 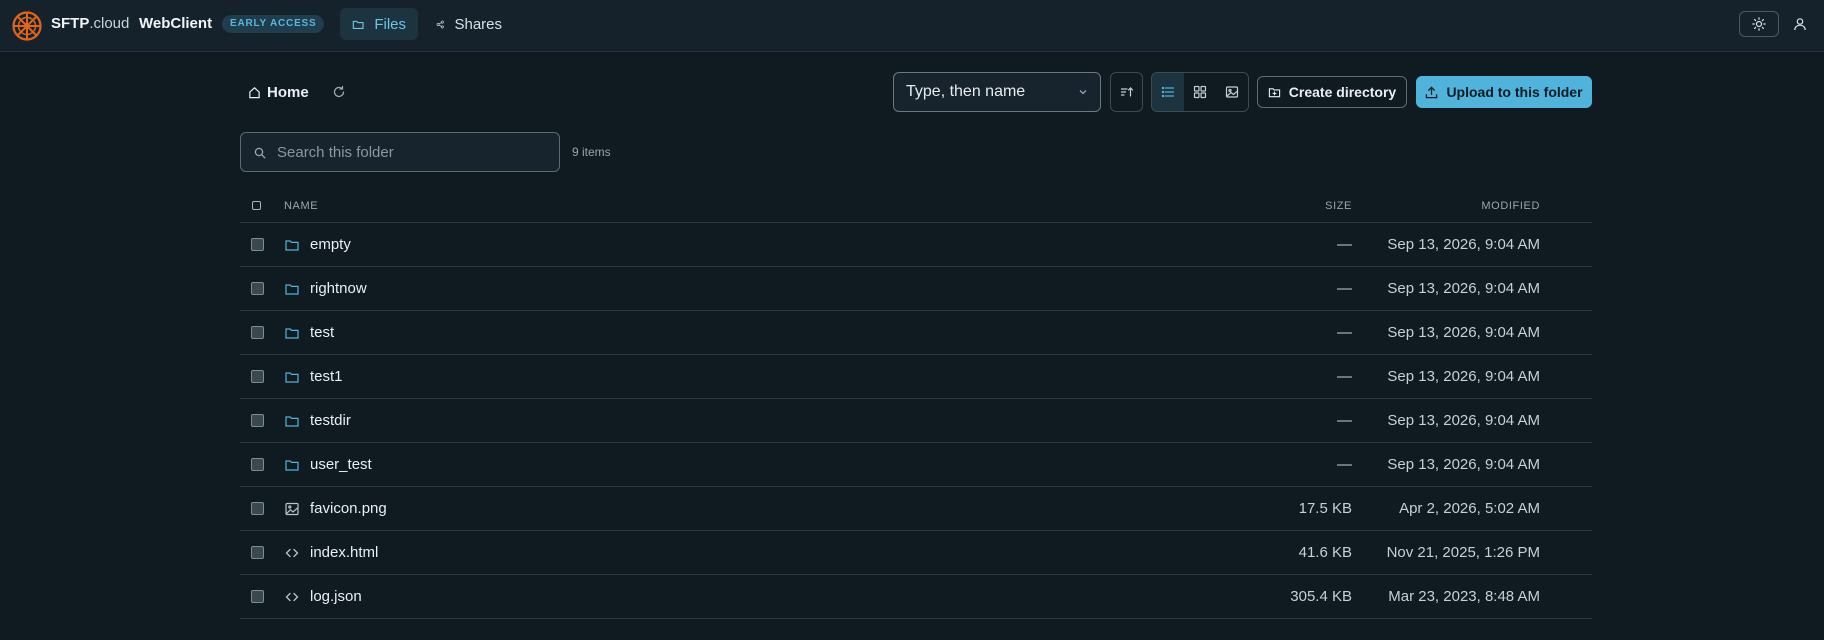 I want to click on table-row: log.json 305.4 KB Mar 23, 2023, 8:48 AM, so click(x=916, y=597).